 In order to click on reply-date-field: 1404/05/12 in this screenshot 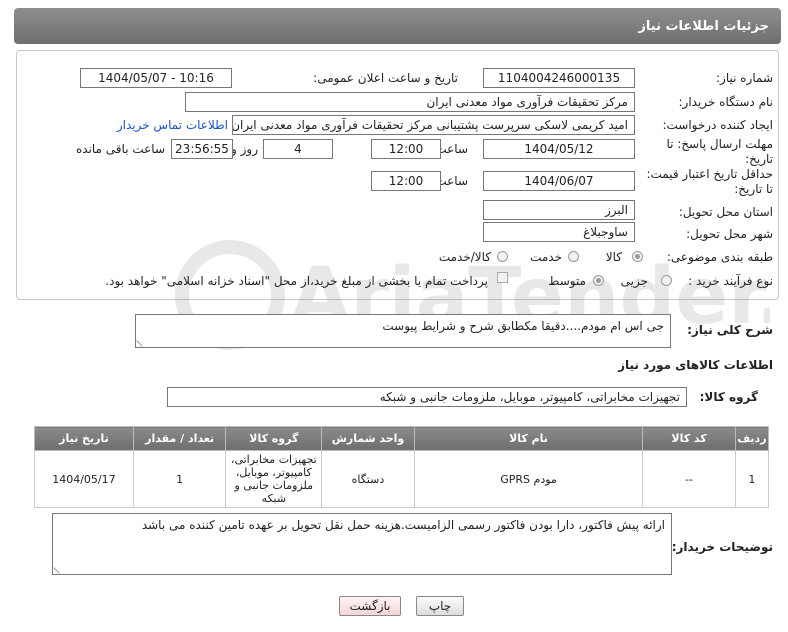, I will do `click(559, 149)`.